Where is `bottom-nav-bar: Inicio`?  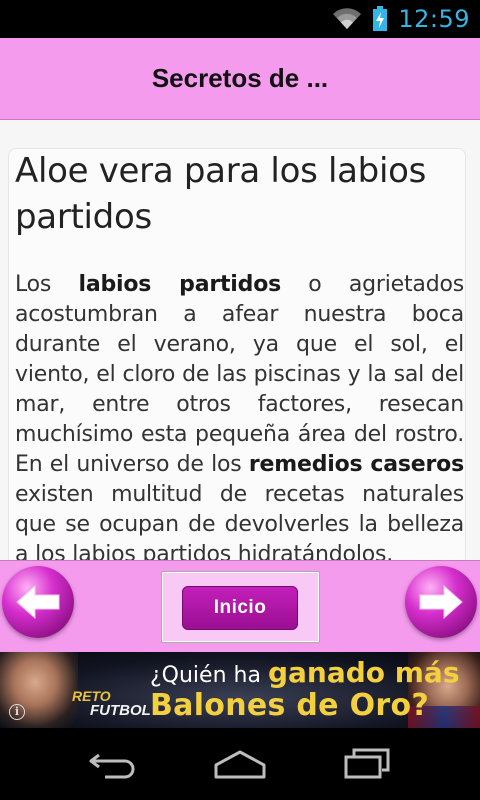
bottom-nav-bar: Inicio is located at coordinates (240, 606).